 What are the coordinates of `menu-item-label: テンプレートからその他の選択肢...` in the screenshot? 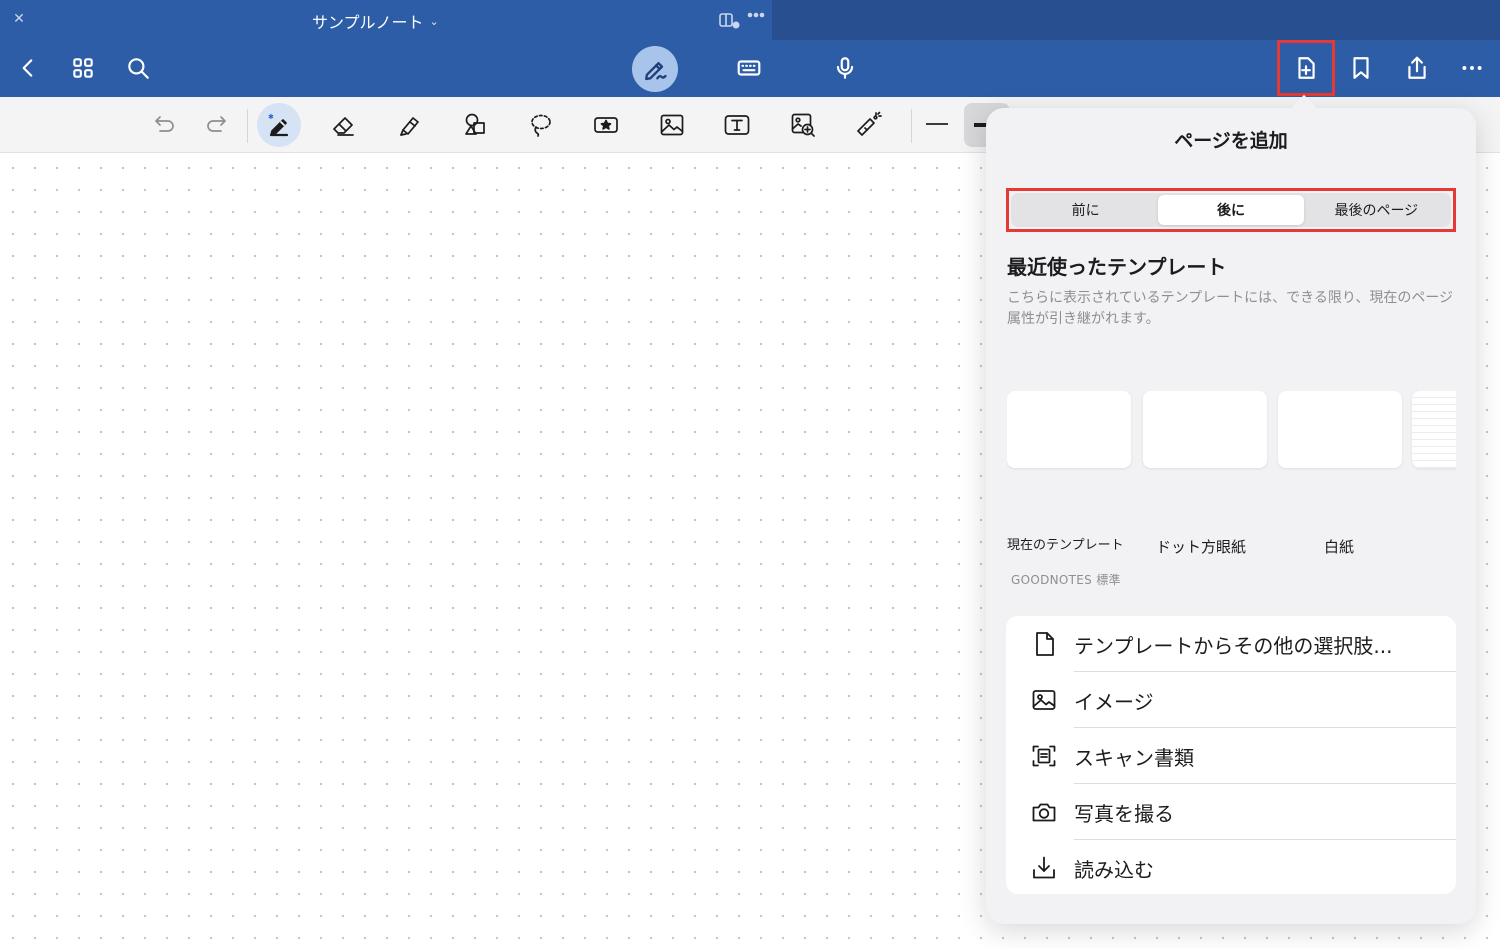 It's located at (1233, 645).